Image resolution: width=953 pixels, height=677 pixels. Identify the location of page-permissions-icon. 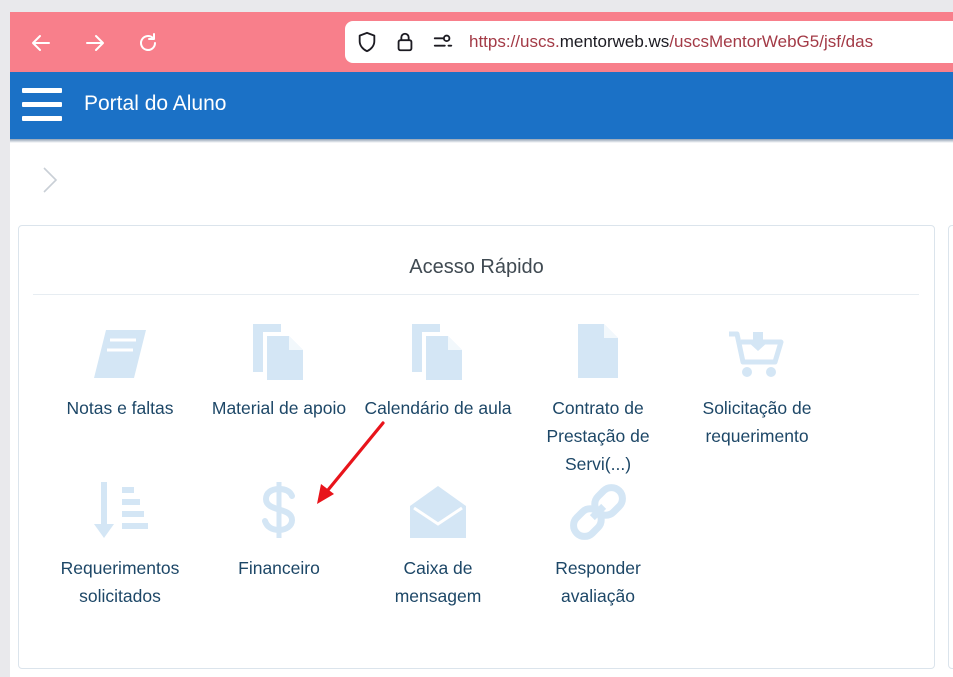
(443, 42).